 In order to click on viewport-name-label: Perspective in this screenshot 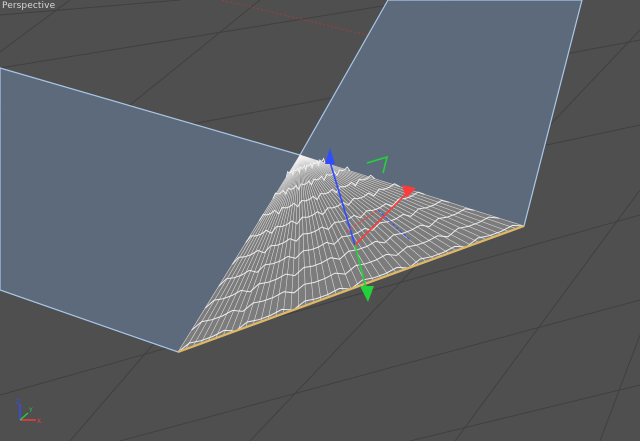, I will do `click(28, 6)`.